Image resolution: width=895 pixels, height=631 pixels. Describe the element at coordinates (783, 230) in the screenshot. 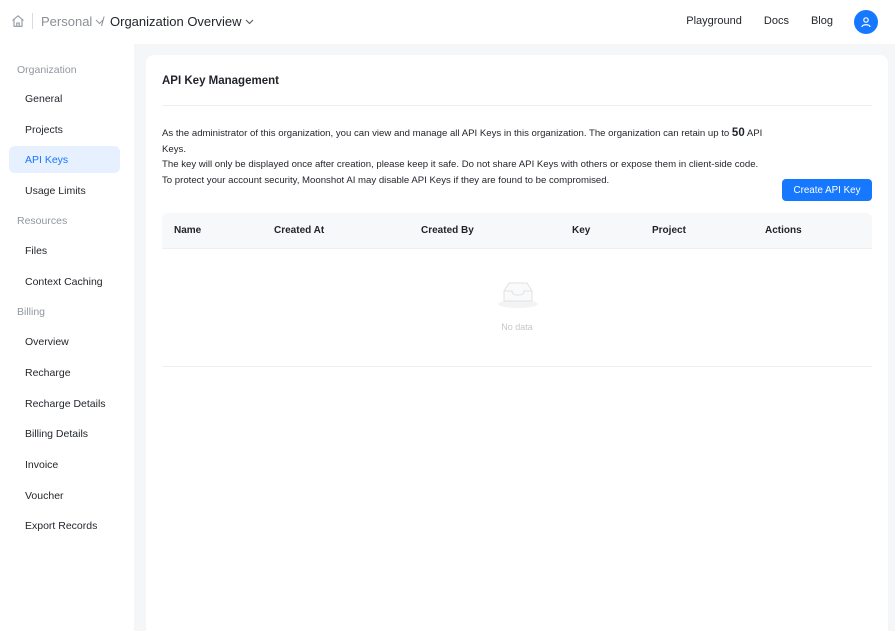

I see `column-header-actions: Actions` at that location.